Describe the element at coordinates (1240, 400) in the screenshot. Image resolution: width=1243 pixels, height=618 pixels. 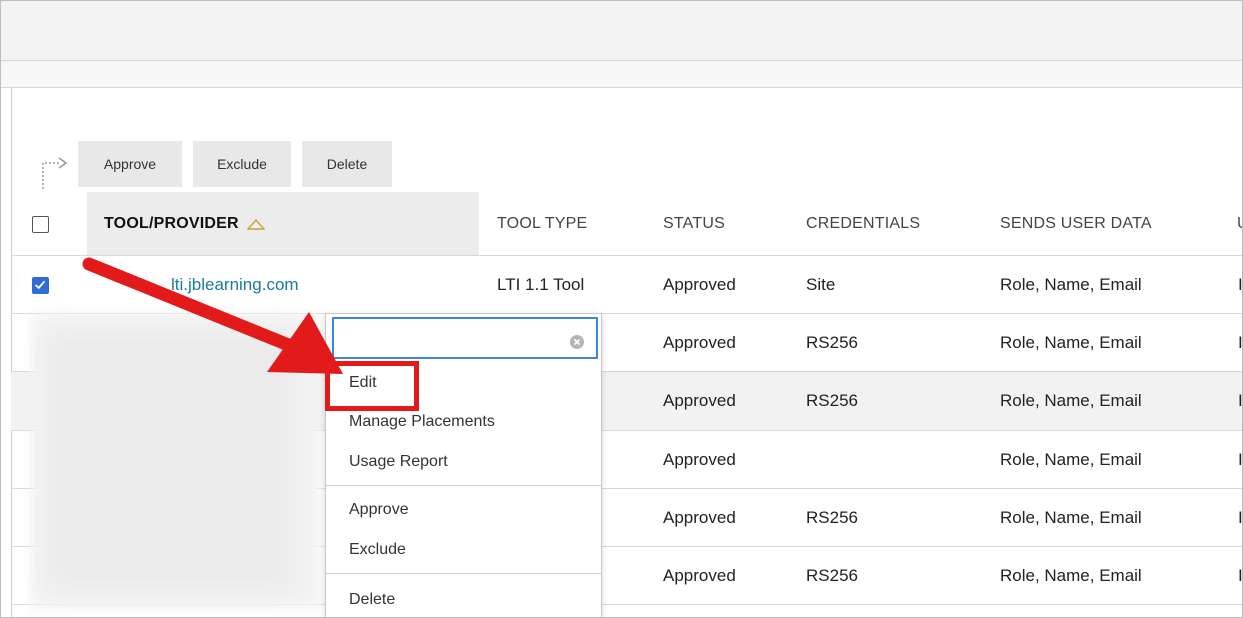
I see `row-3-cut-off: I` at that location.